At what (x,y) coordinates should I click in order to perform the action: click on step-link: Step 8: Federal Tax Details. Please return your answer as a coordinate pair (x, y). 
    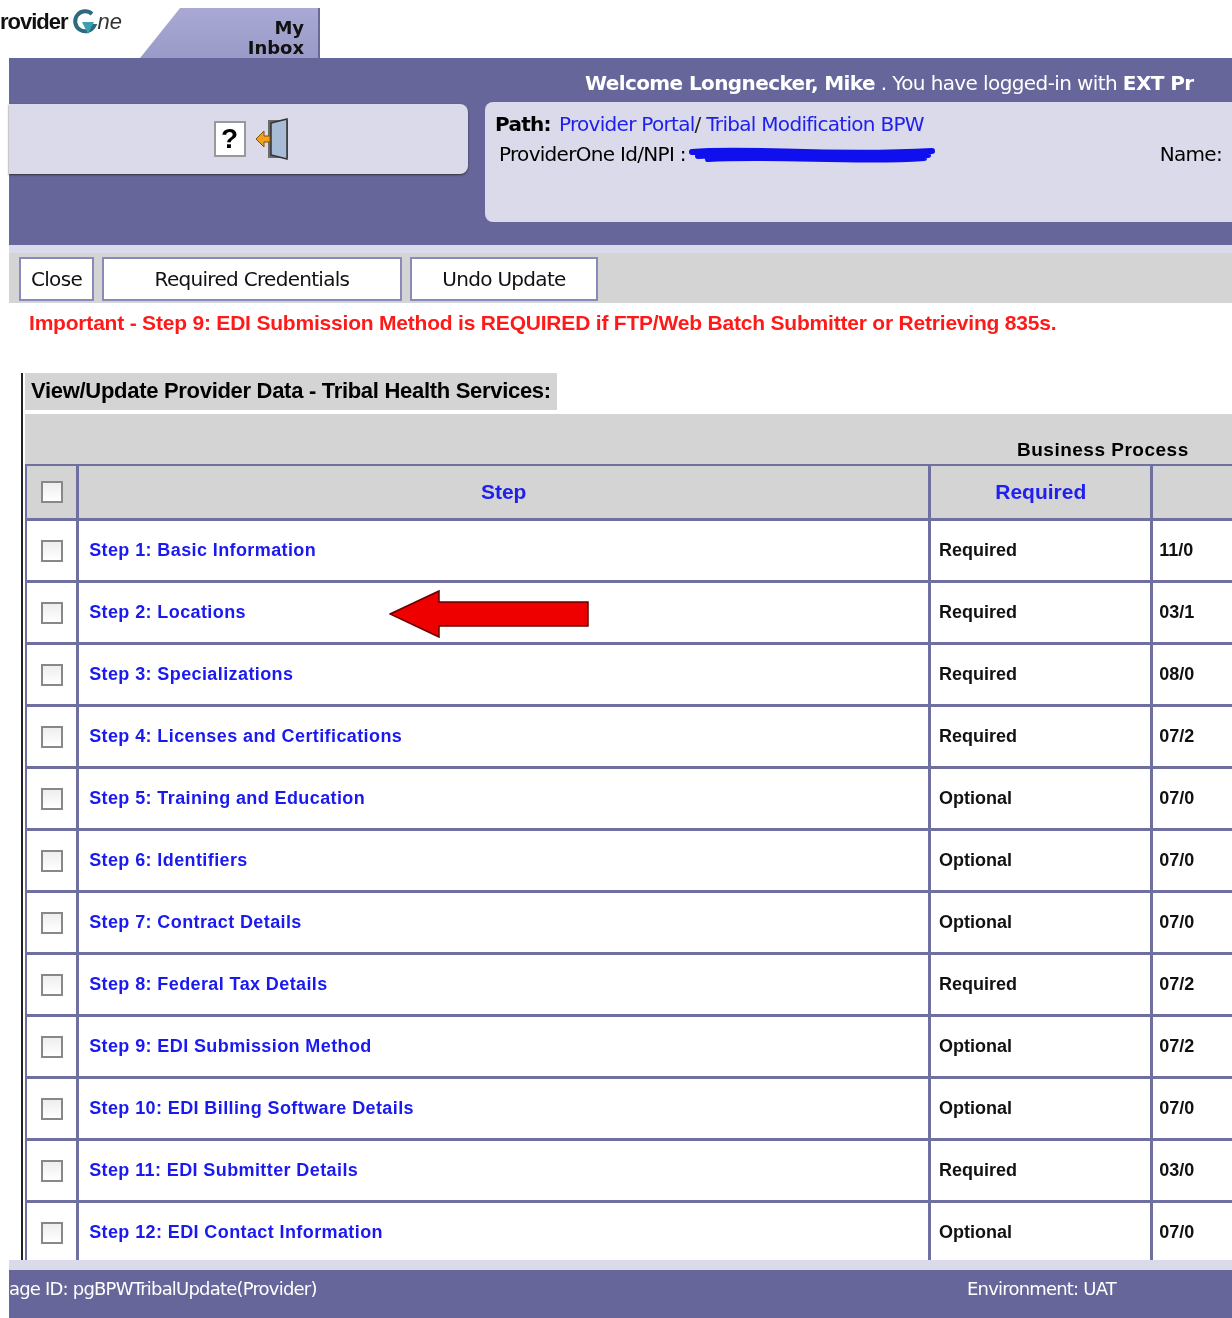
    Looking at the image, I should click on (208, 984).